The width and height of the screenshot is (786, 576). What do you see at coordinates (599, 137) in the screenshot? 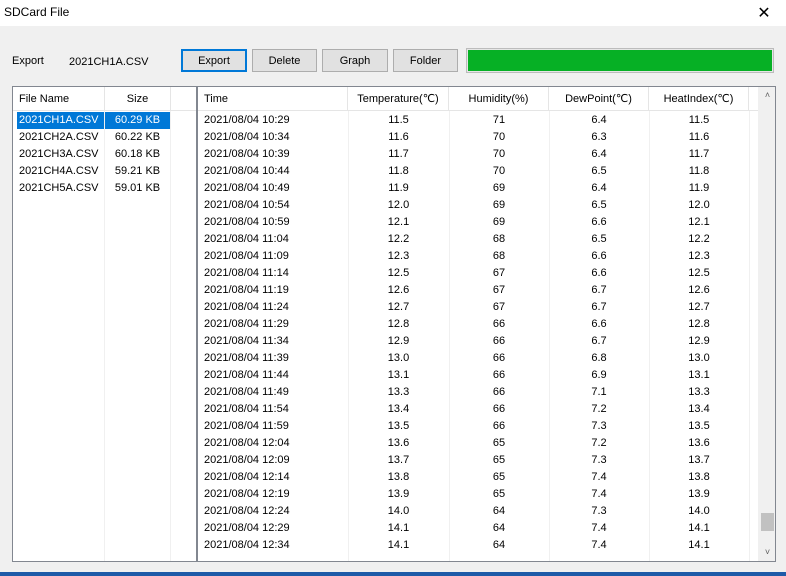
I see `dewpoint-cell: 6.3` at bounding box center [599, 137].